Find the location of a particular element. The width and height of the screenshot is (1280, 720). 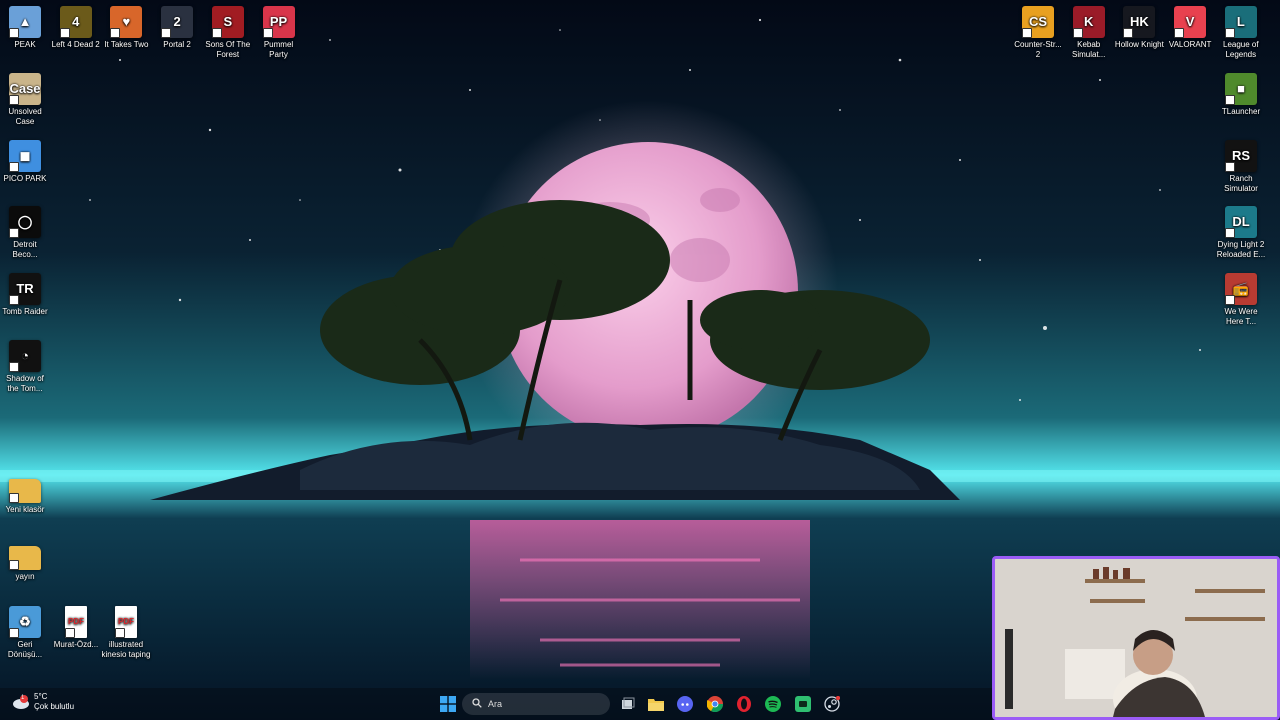

icon-portal2: 2 Portal 2 is located at coordinates (177, 26).